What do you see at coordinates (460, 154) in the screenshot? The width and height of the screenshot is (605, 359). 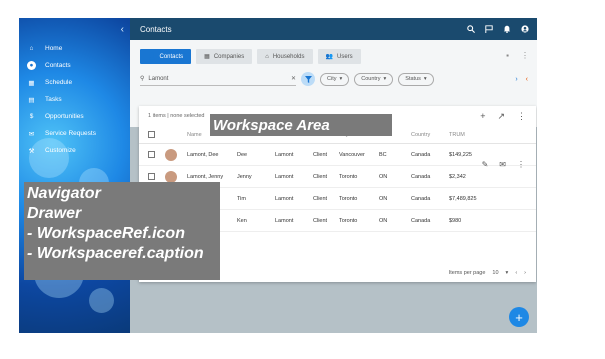 I see `table-cell: $149,225` at bounding box center [460, 154].